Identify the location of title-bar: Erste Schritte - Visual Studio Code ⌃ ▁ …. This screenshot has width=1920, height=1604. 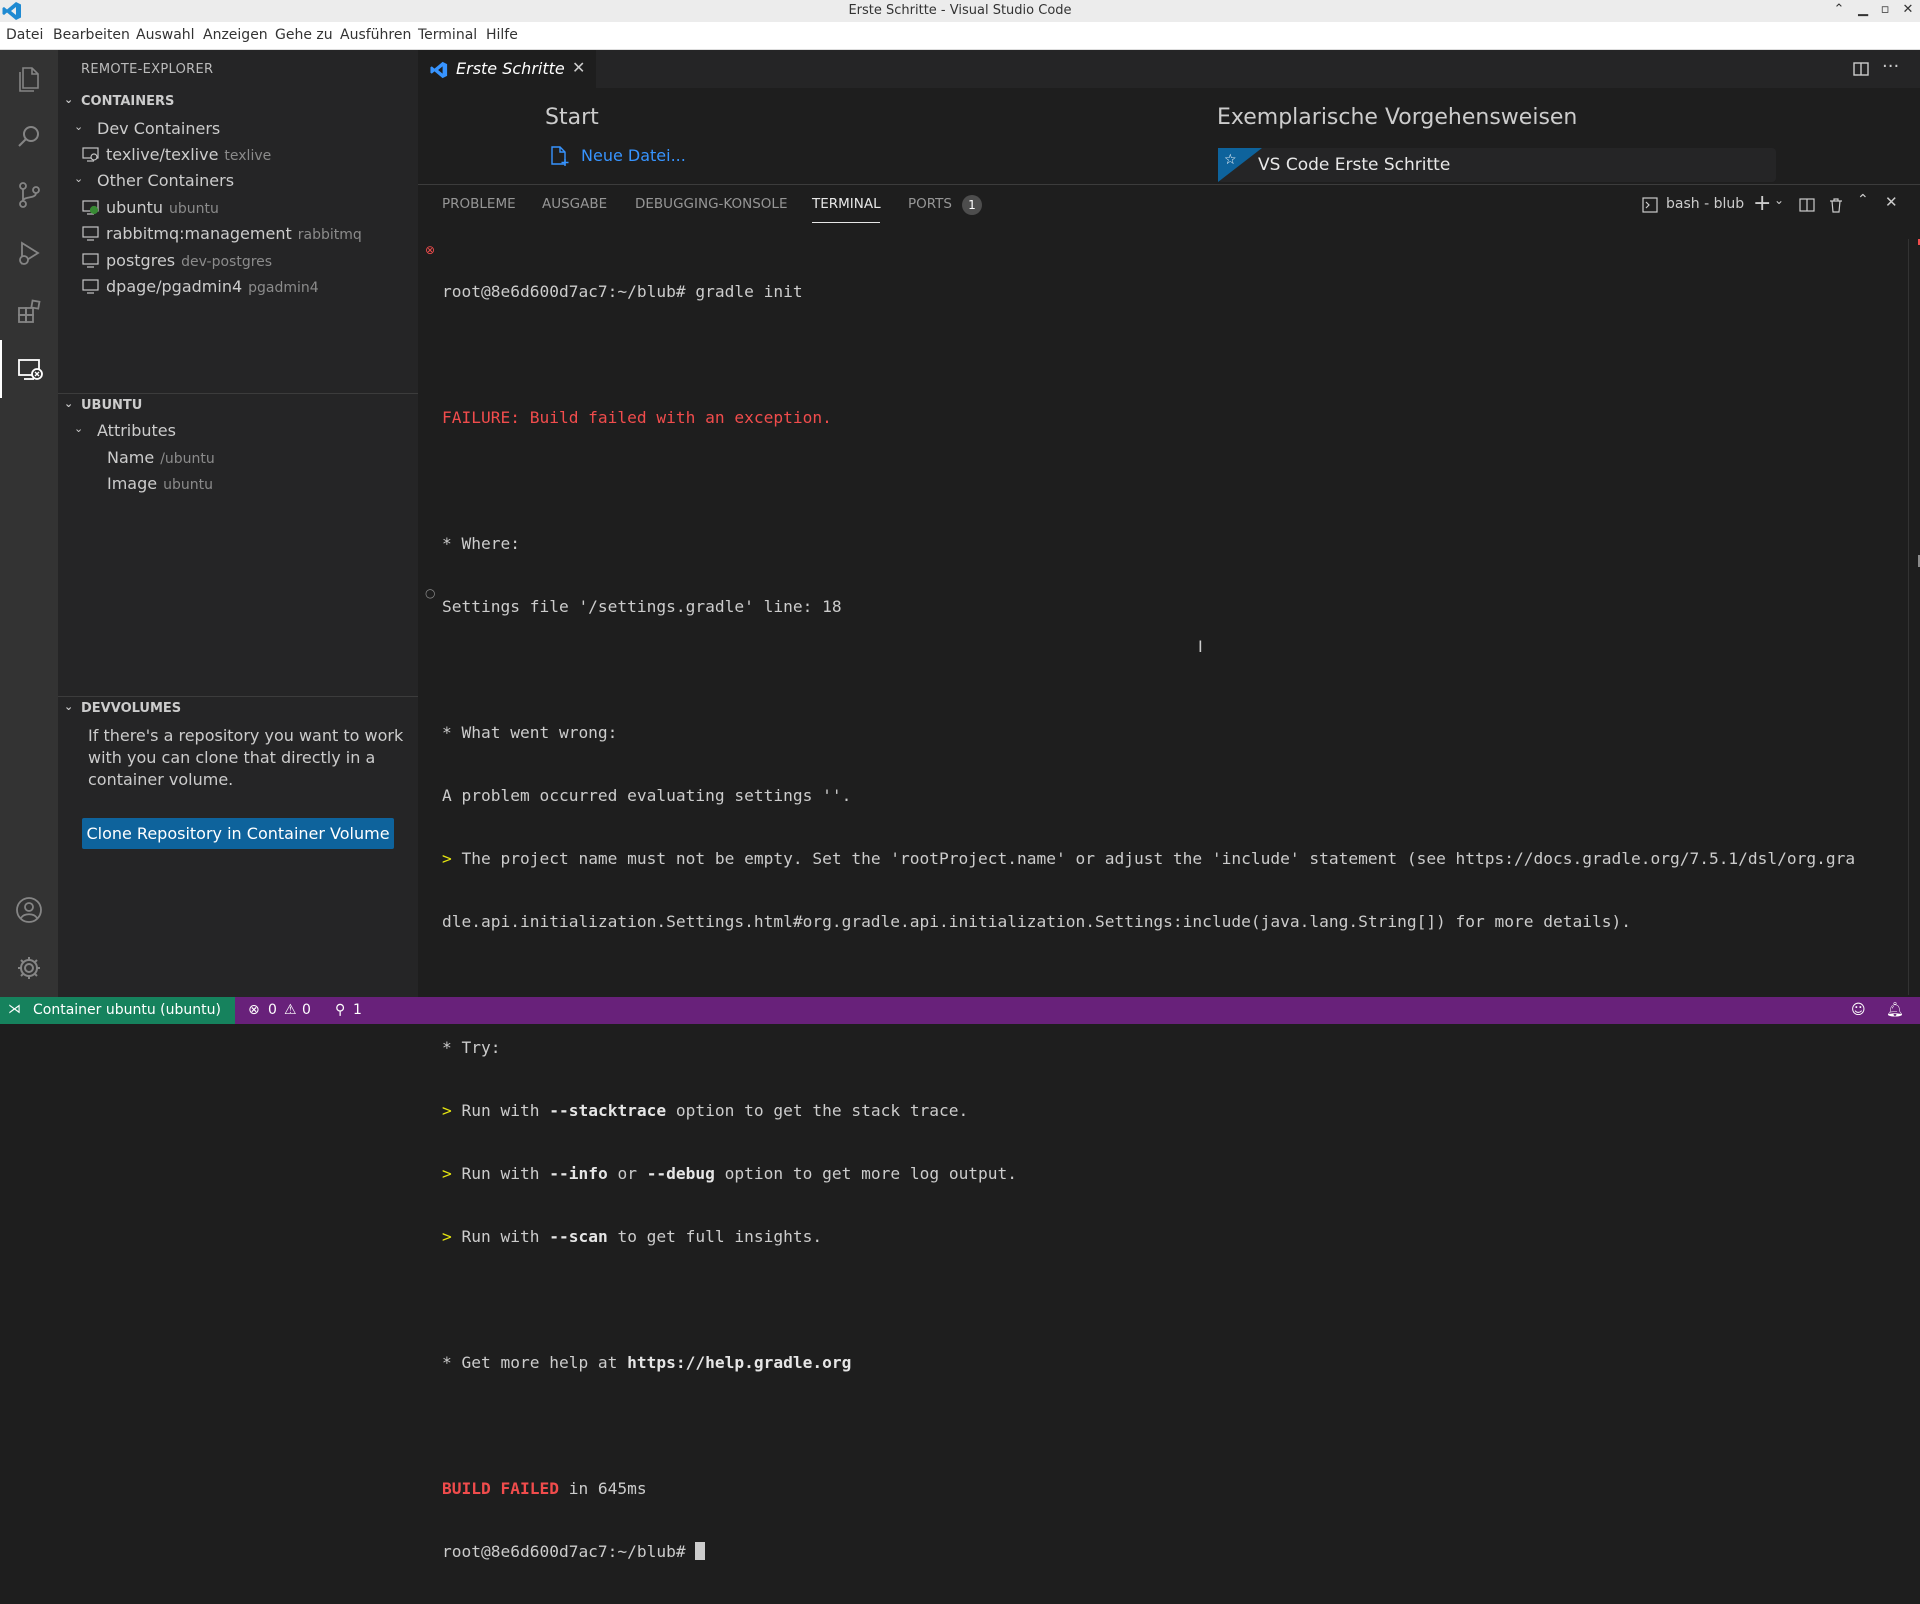
(960, 11).